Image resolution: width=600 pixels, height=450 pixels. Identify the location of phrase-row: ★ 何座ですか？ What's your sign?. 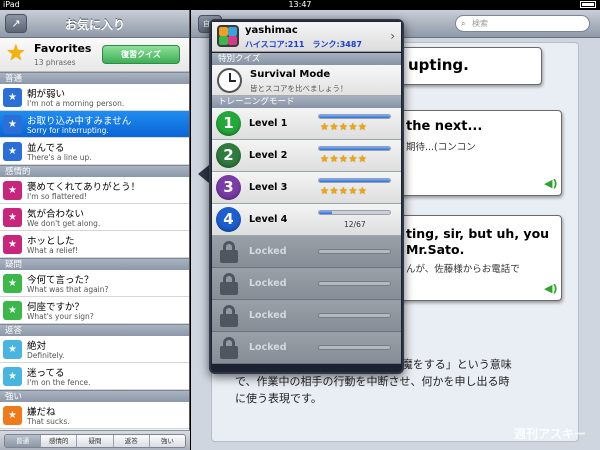
(94, 310).